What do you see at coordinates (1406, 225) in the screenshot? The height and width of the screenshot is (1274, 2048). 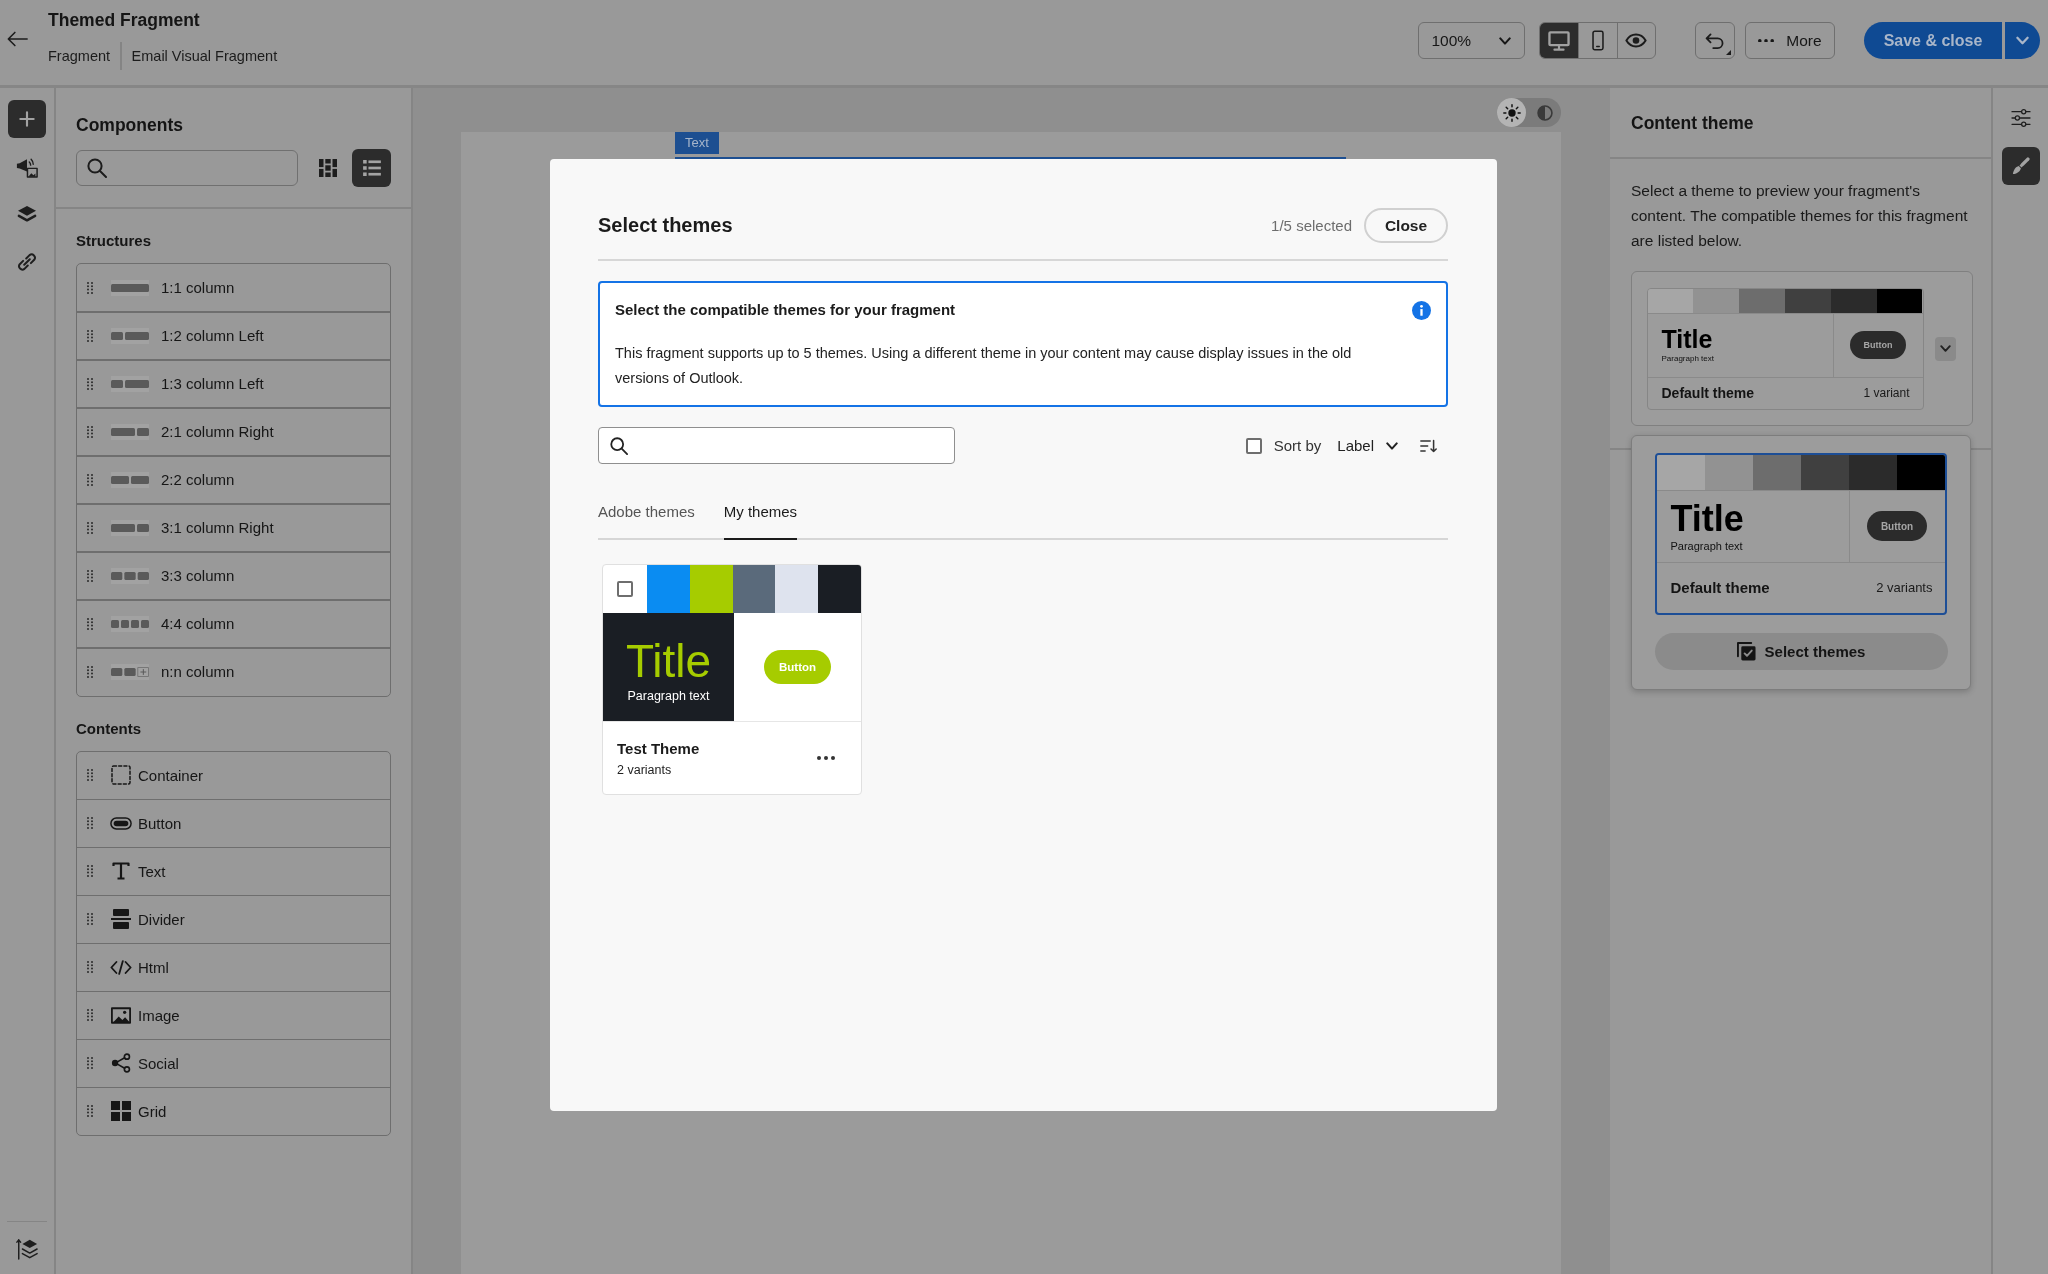 I see `close-button: Close` at bounding box center [1406, 225].